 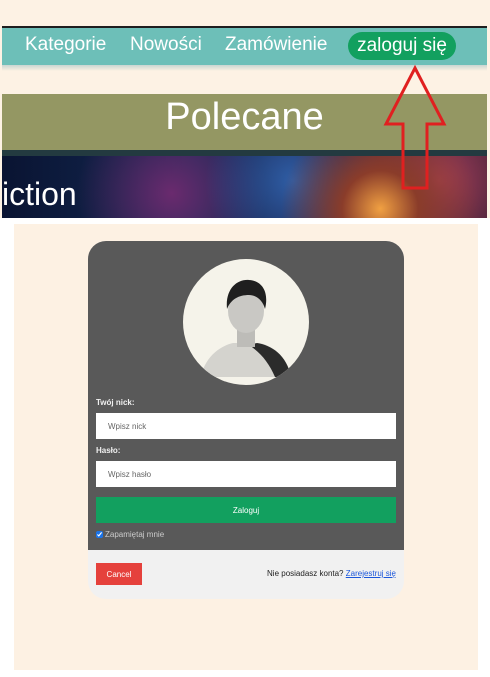 I want to click on password-label: Hasło:, so click(x=108, y=450).